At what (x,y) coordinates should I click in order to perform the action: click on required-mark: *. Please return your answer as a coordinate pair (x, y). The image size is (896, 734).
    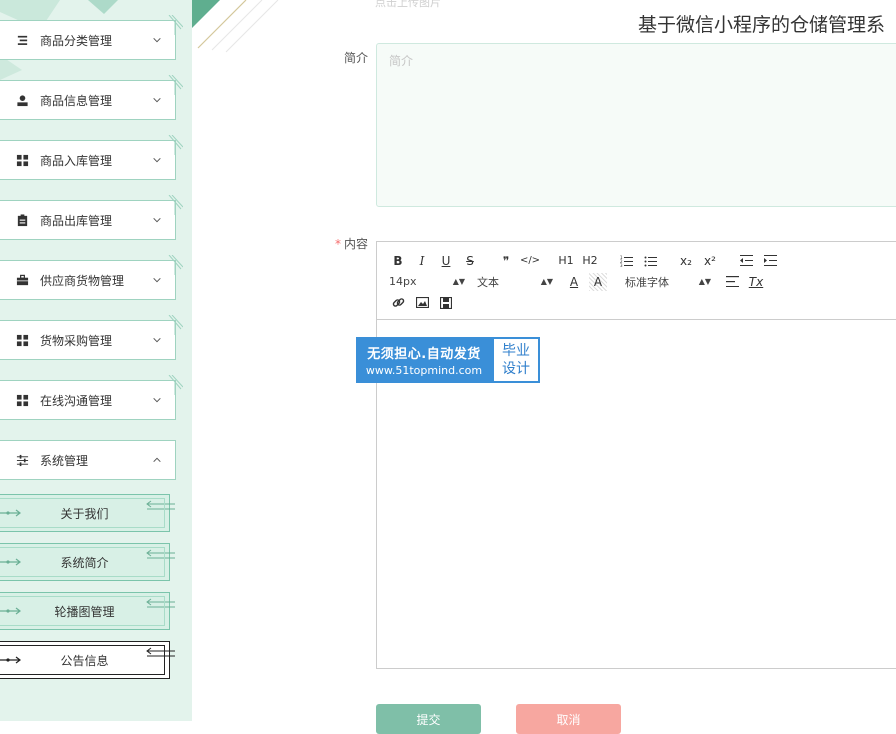
    Looking at the image, I should click on (337, 244).